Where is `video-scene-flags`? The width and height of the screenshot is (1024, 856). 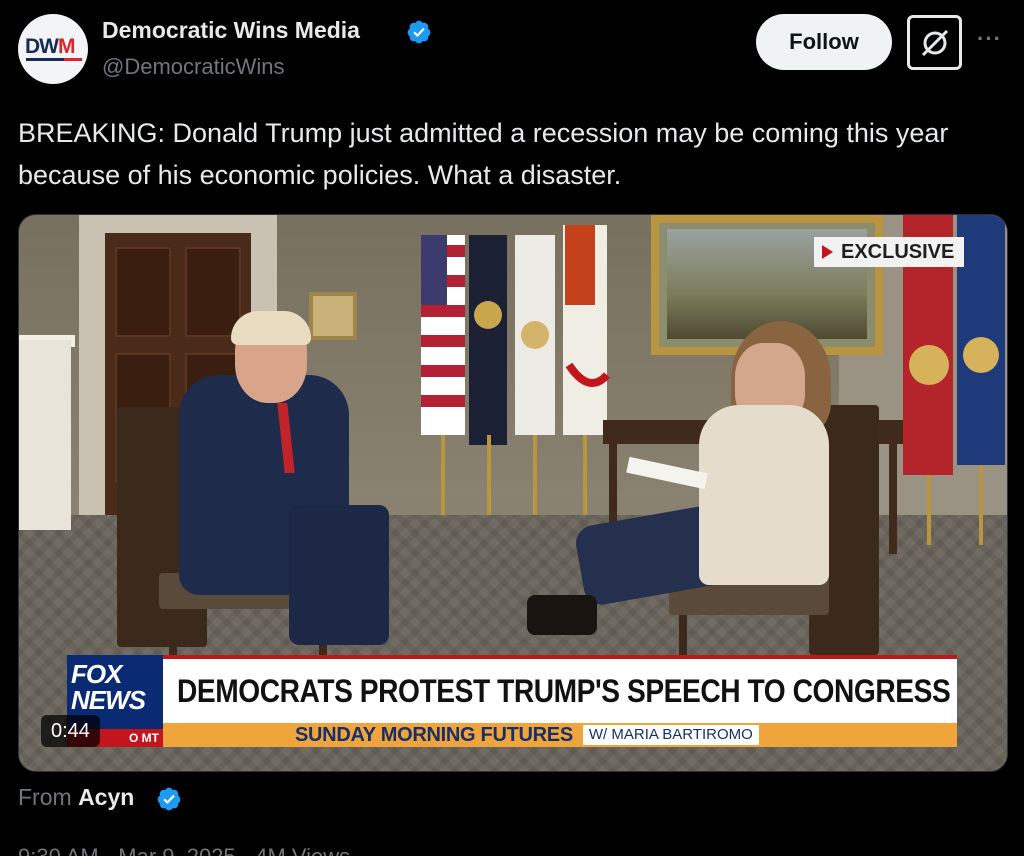
video-scene-flags is located at coordinates (515, 370).